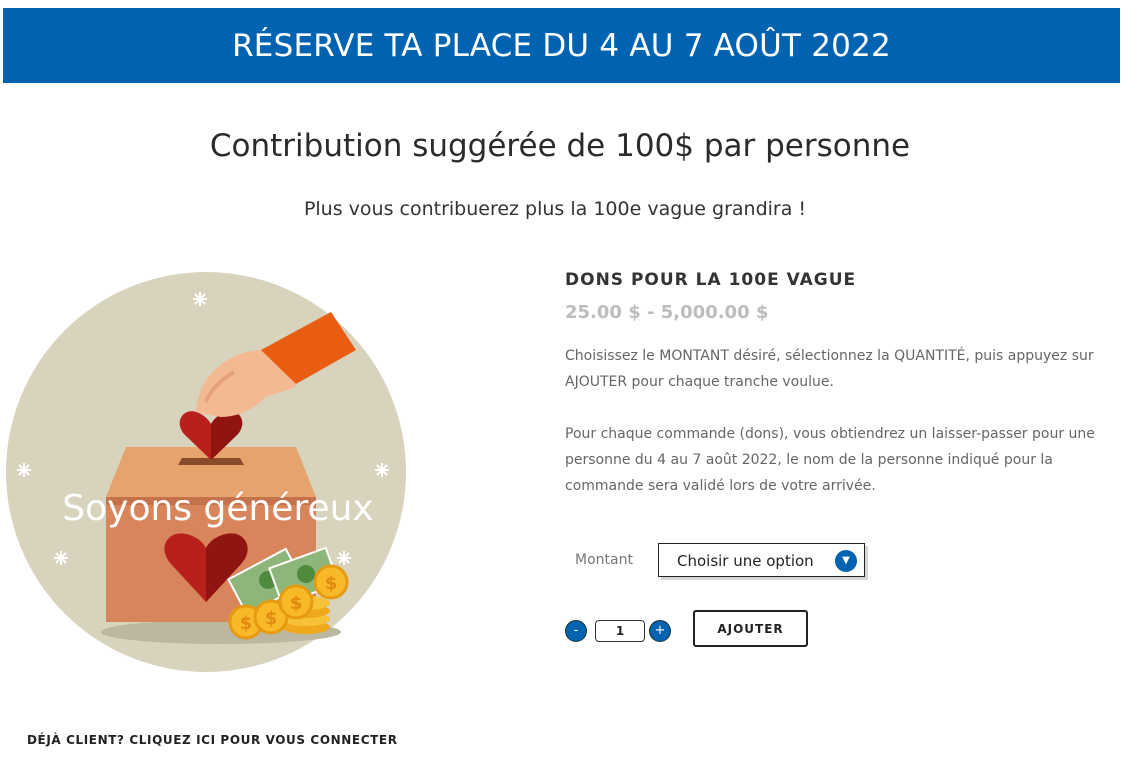 The height and width of the screenshot is (764, 1140). I want to click on price-range: 25.00 $ - 5,000.00 $, so click(835, 312).